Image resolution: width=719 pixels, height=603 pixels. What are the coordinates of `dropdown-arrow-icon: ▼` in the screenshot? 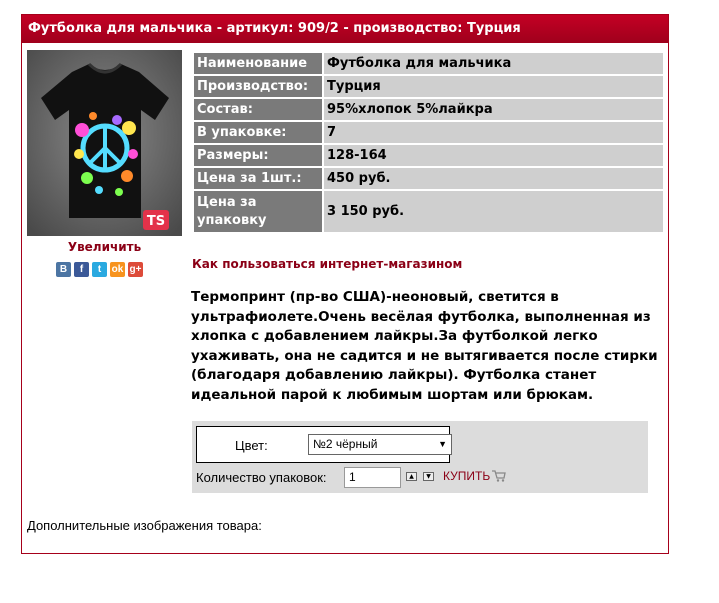 It's located at (442, 444).